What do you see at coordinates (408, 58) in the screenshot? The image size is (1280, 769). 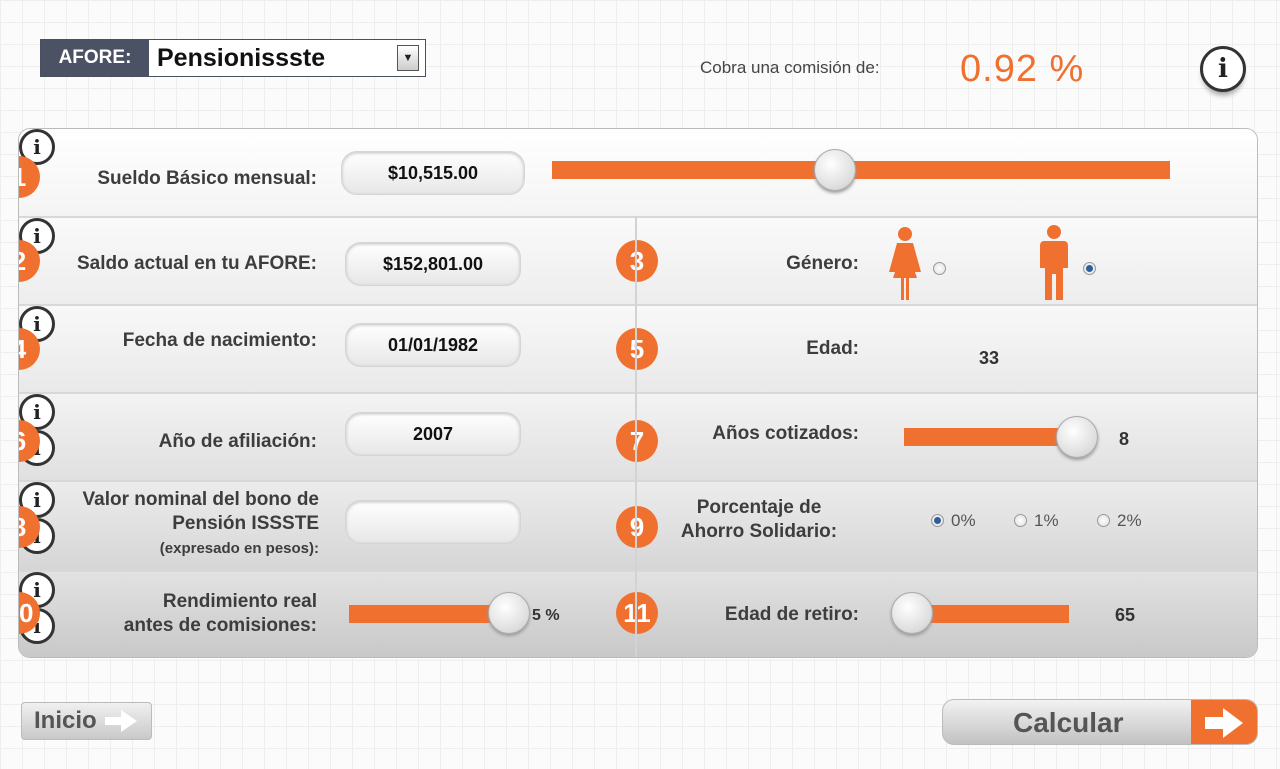 I see `dropdown-arrow-icon: ▼` at bounding box center [408, 58].